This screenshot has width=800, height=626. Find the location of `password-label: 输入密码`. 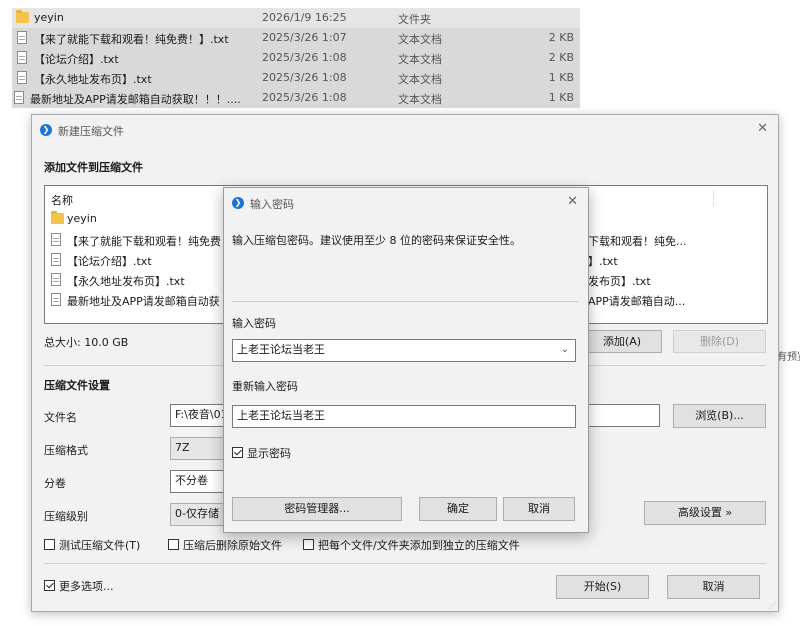

password-label: 输入密码 is located at coordinates (254, 323).